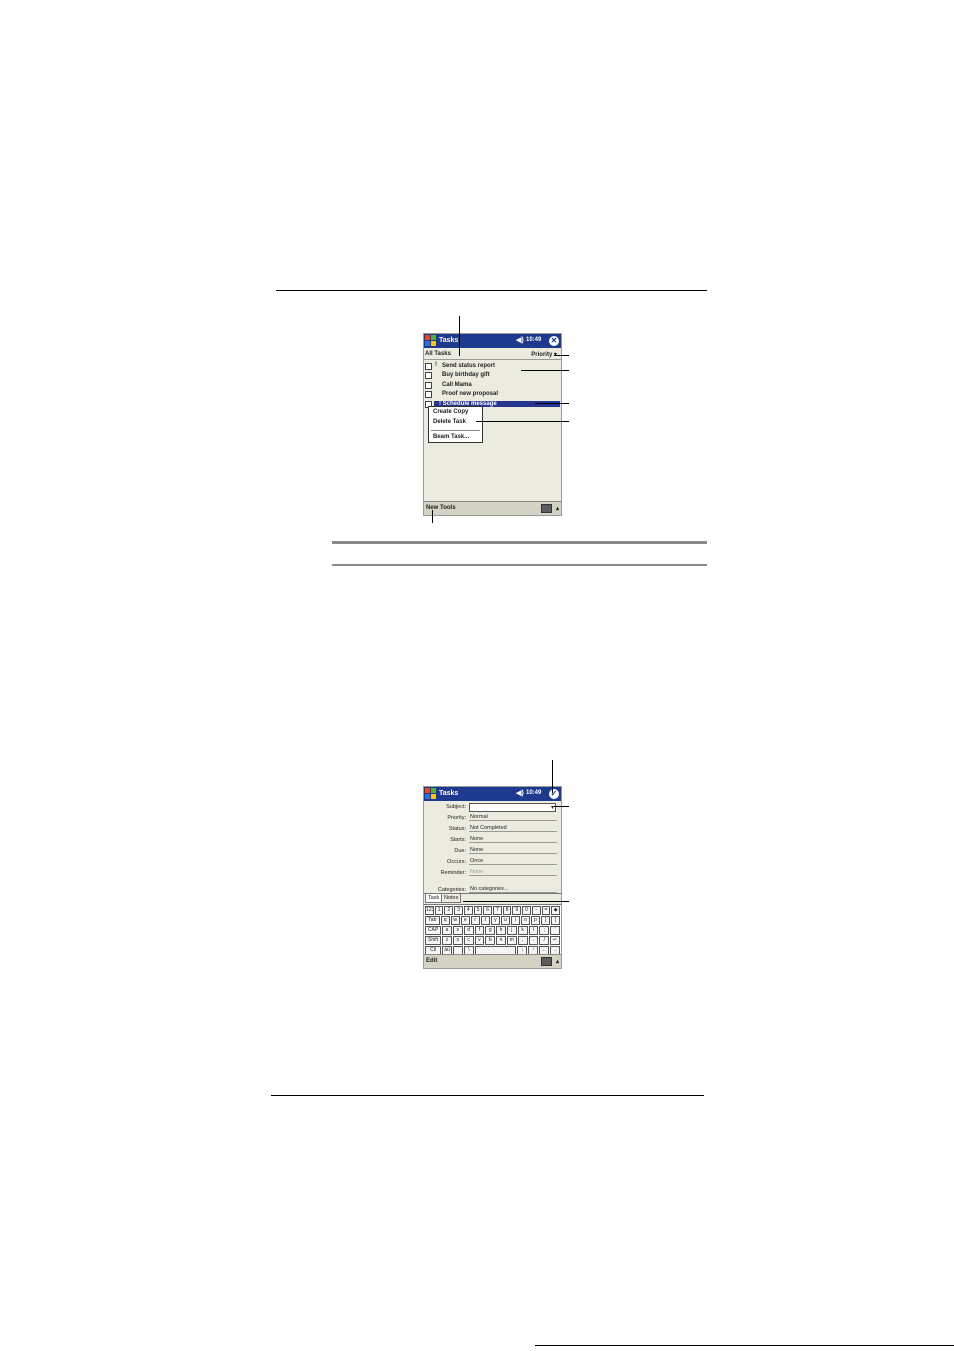 The image size is (954, 1351). I want to click on key: 8, so click(507, 910).